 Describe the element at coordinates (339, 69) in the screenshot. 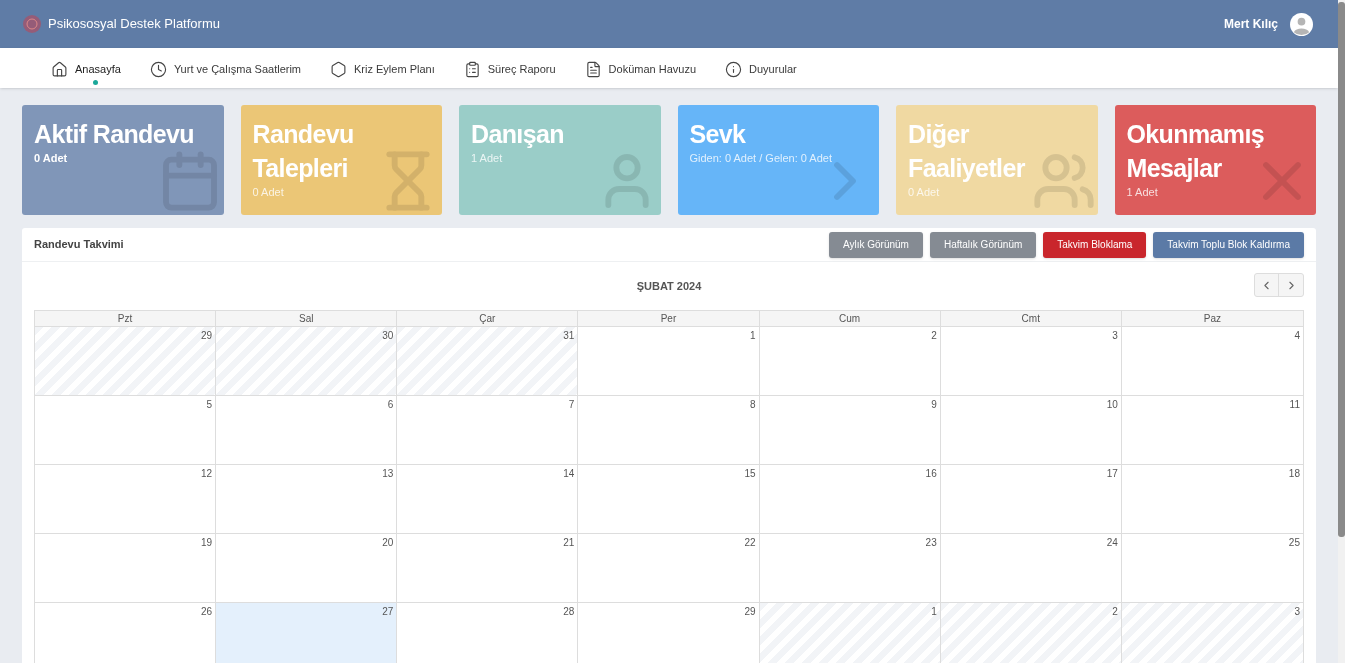

I see `hexagon-icon` at that location.